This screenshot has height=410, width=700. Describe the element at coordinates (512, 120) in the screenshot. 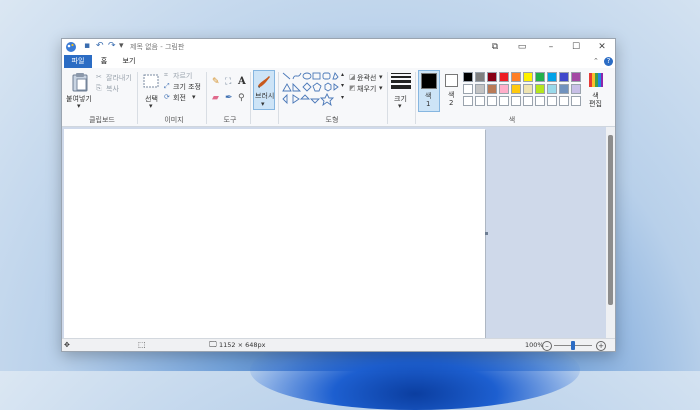

I see `colors-group-label: 색` at that location.